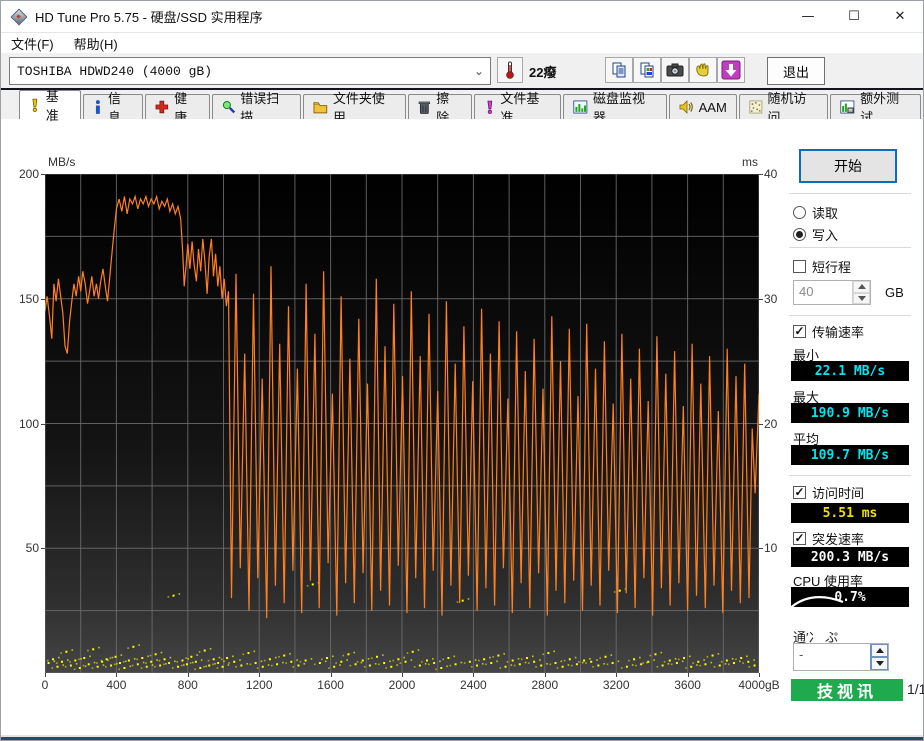 The width and height of the screenshot is (924, 741). I want to click on x-axis-tick: 2800, so click(545, 685).